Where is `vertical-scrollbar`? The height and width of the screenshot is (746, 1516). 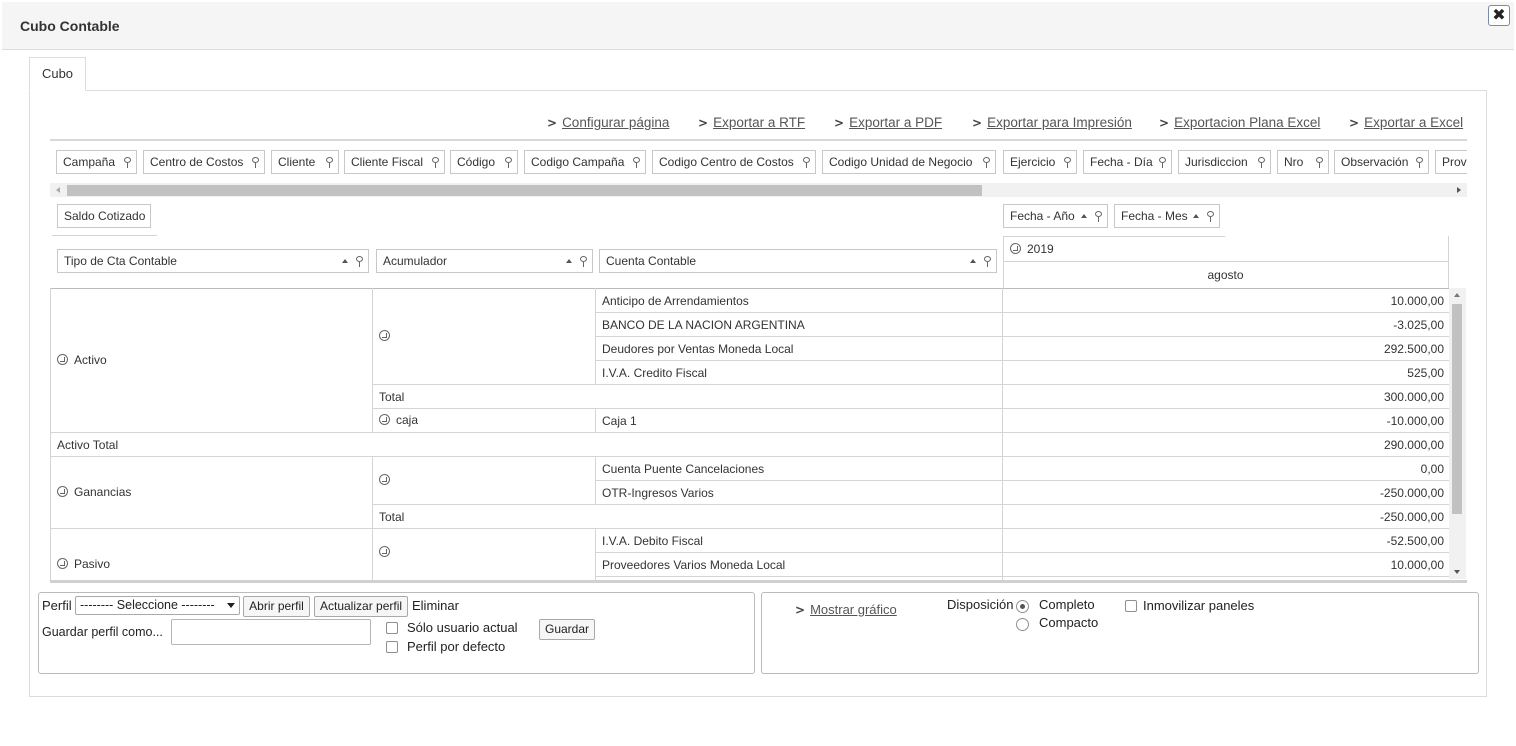 vertical-scrollbar is located at coordinates (1457, 433).